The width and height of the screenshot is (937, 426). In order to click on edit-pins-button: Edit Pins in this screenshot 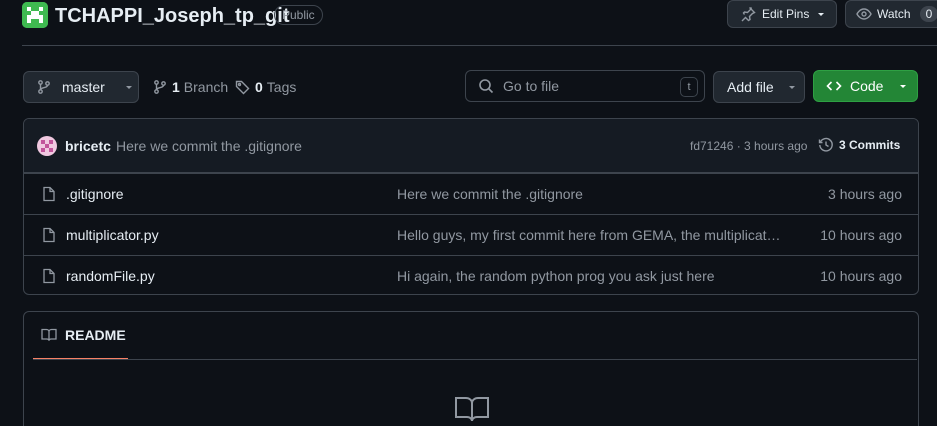, I will do `click(782, 14)`.